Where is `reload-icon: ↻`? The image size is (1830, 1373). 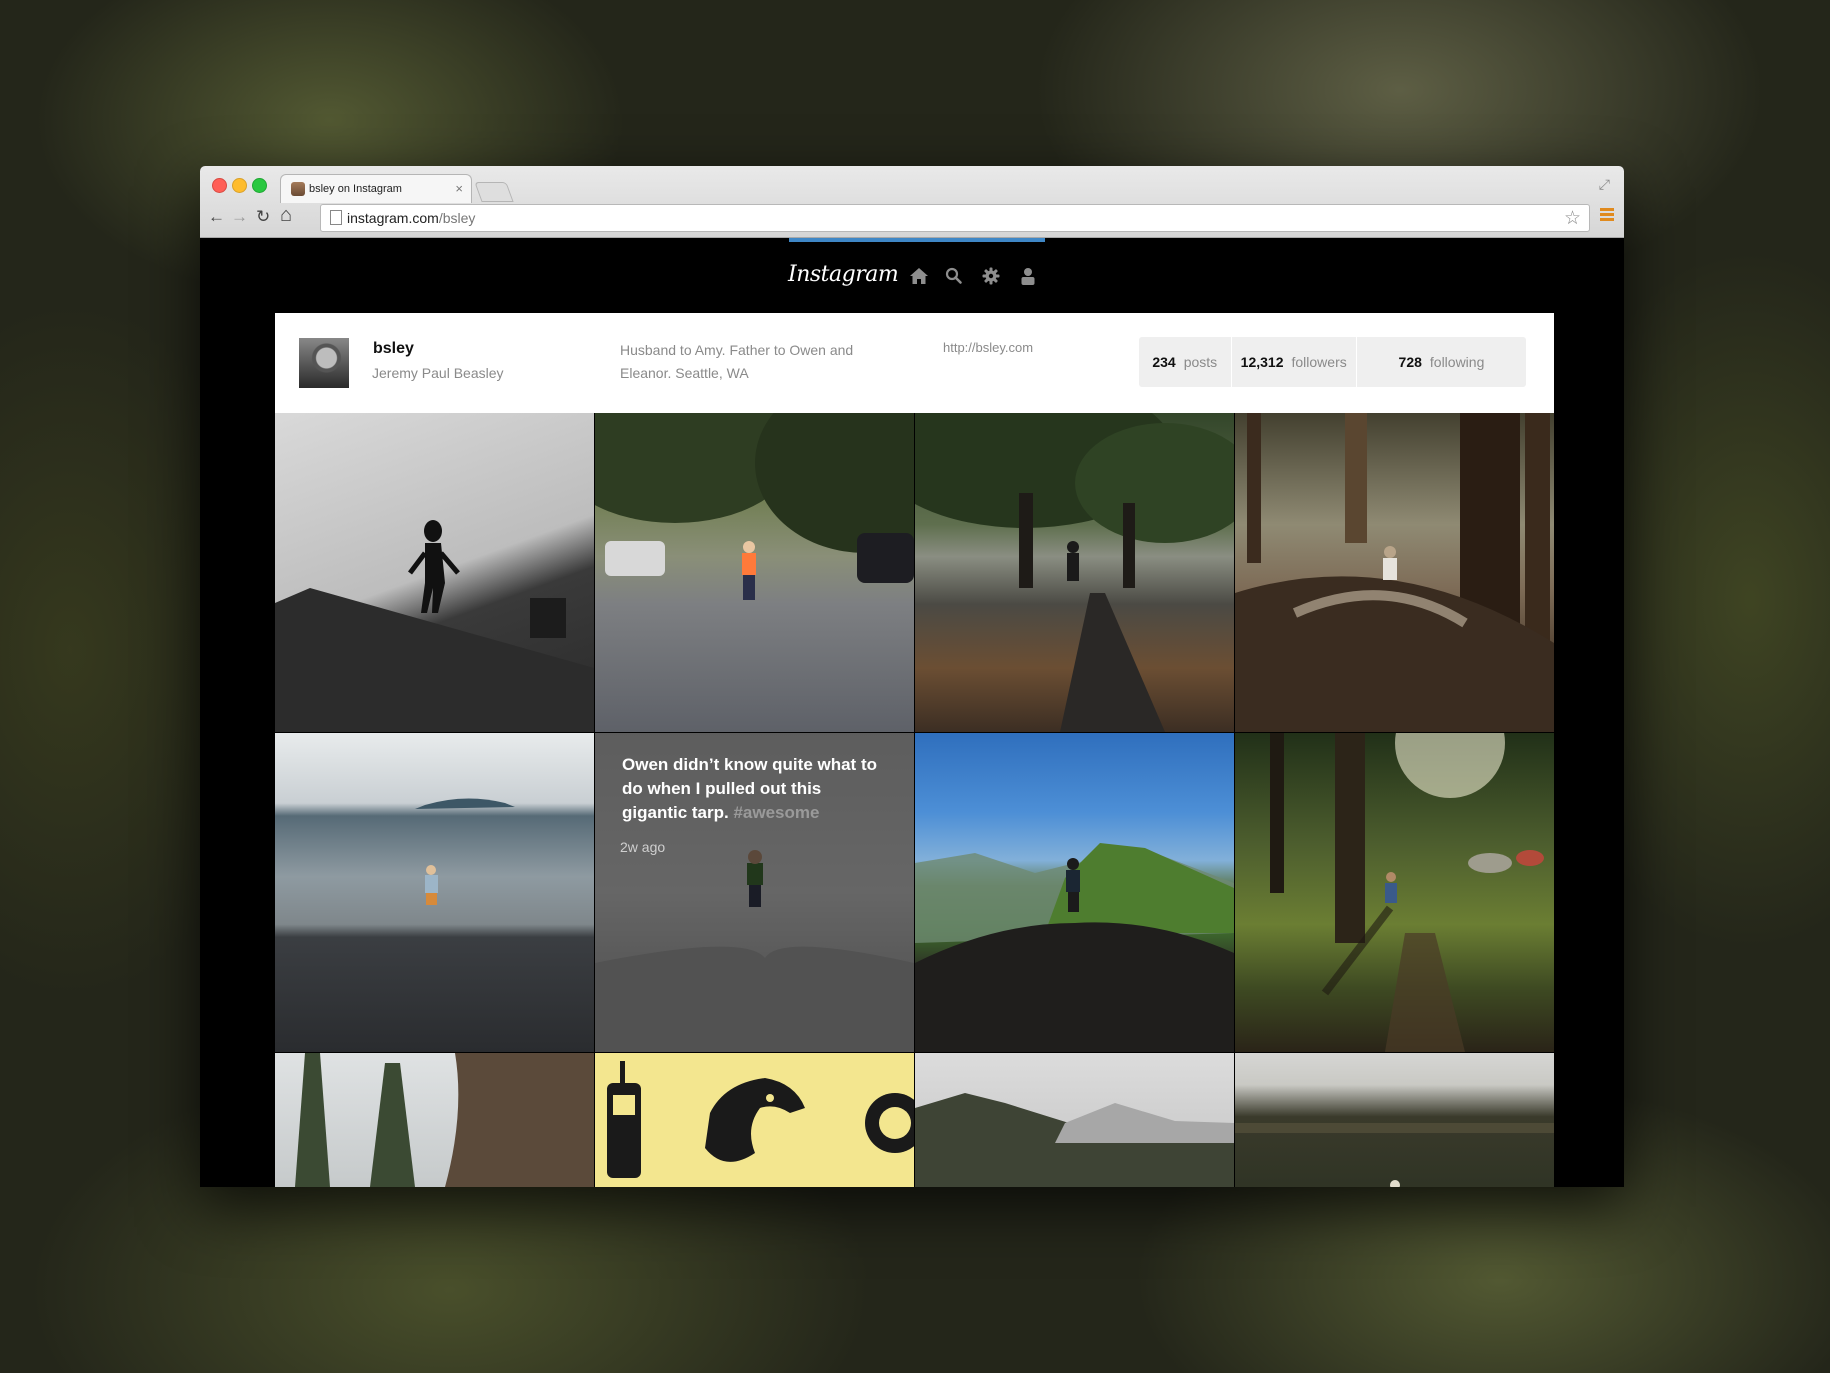
reload-icon: ↻ is located at coordinates (263, 217).